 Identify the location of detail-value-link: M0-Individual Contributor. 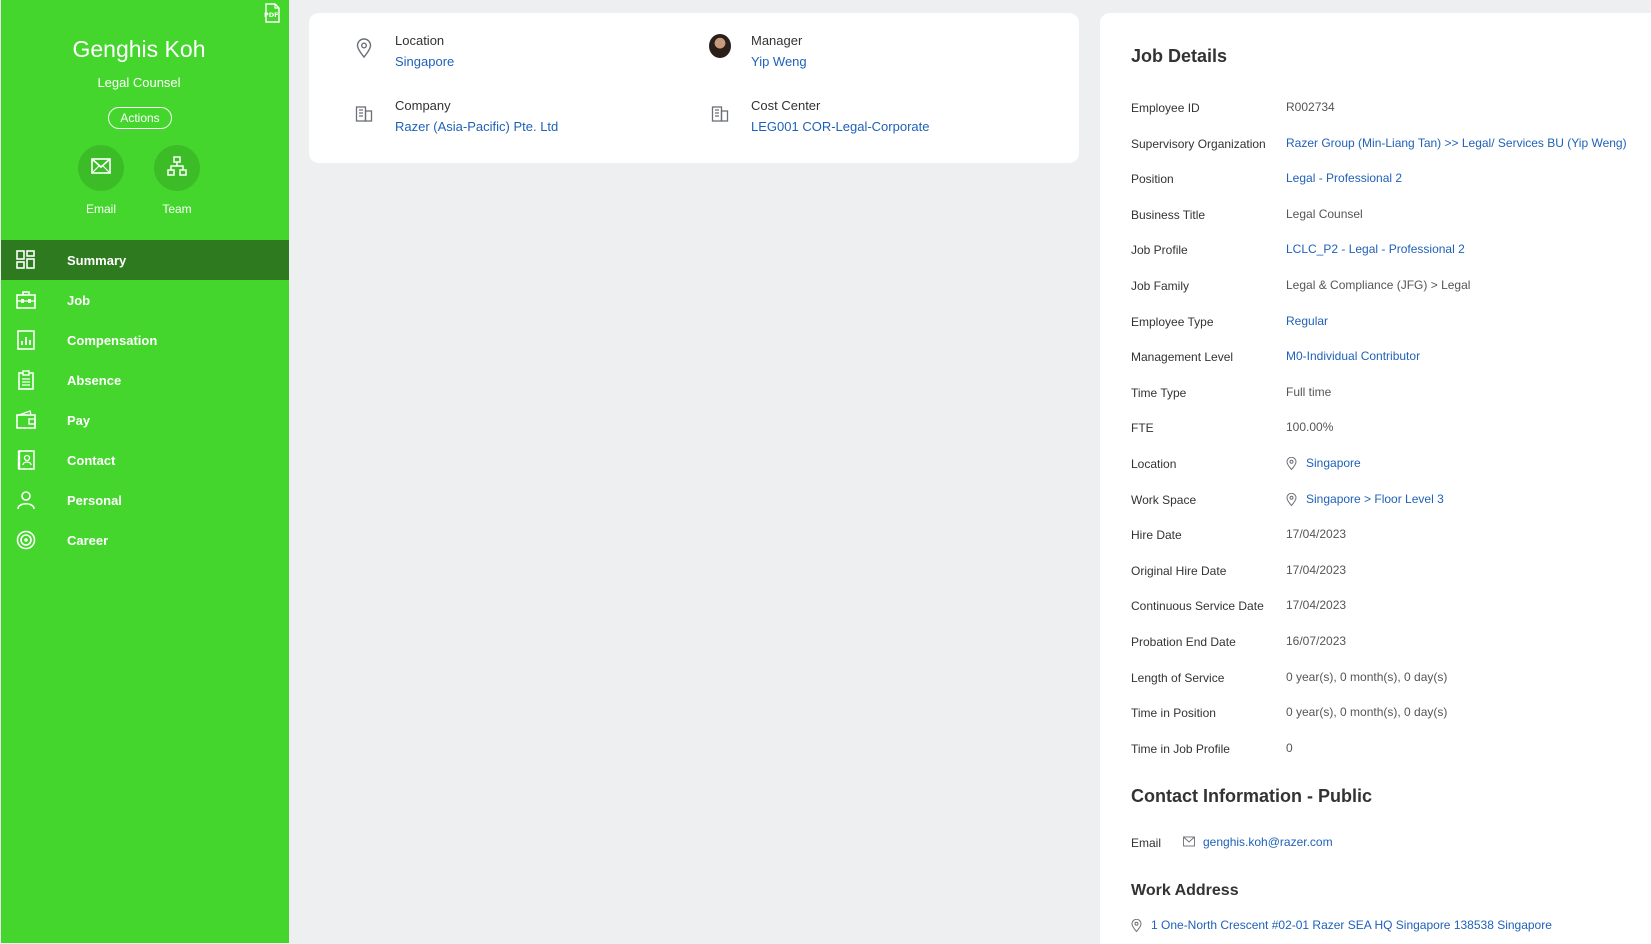
(1353, 356).